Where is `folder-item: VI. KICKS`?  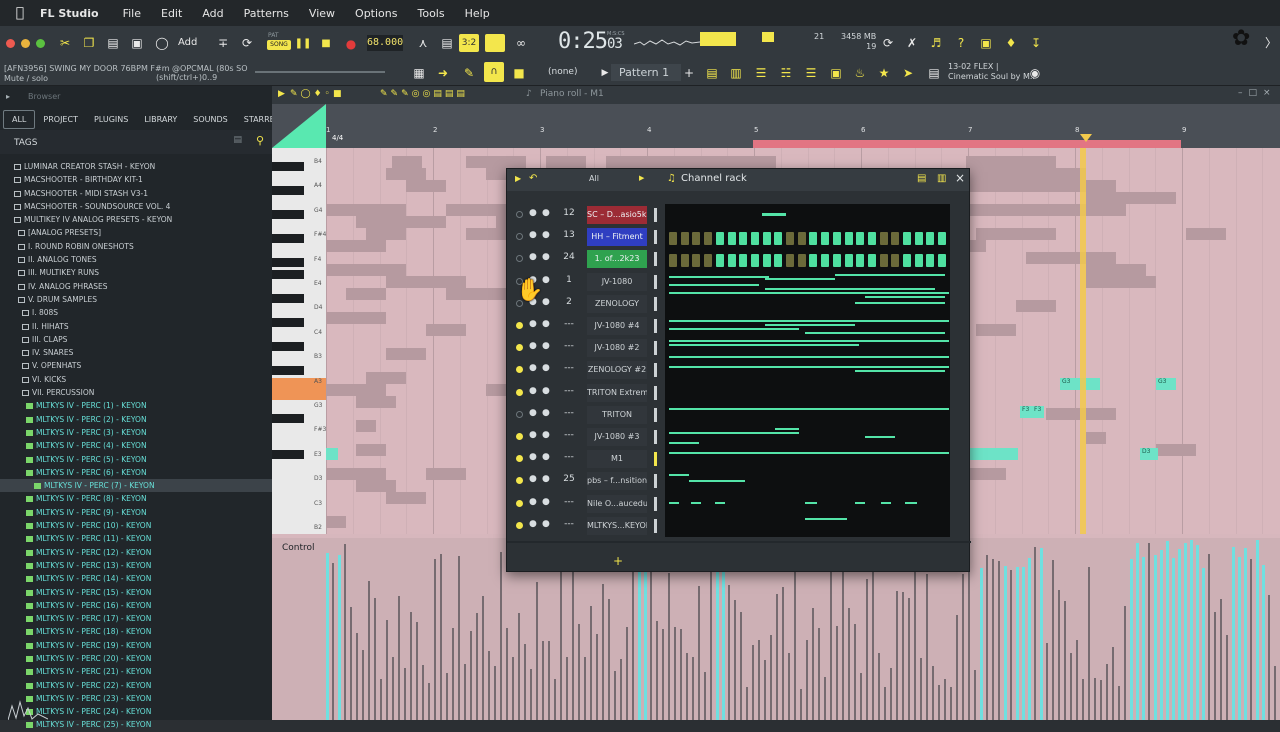
folder-item: VI. KICKS is located at coordinates (136, 379).